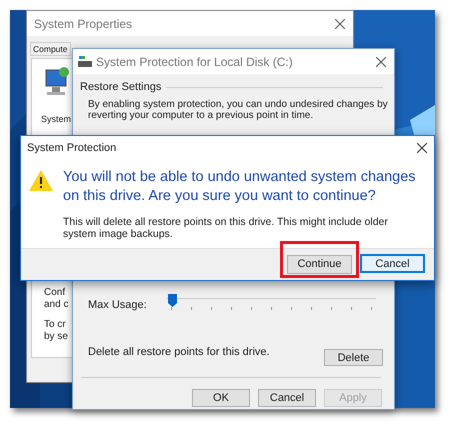  Describe the element at coordinates (121, 87) in the screenshot. I see `section-heading: Restore Settings` at that location.